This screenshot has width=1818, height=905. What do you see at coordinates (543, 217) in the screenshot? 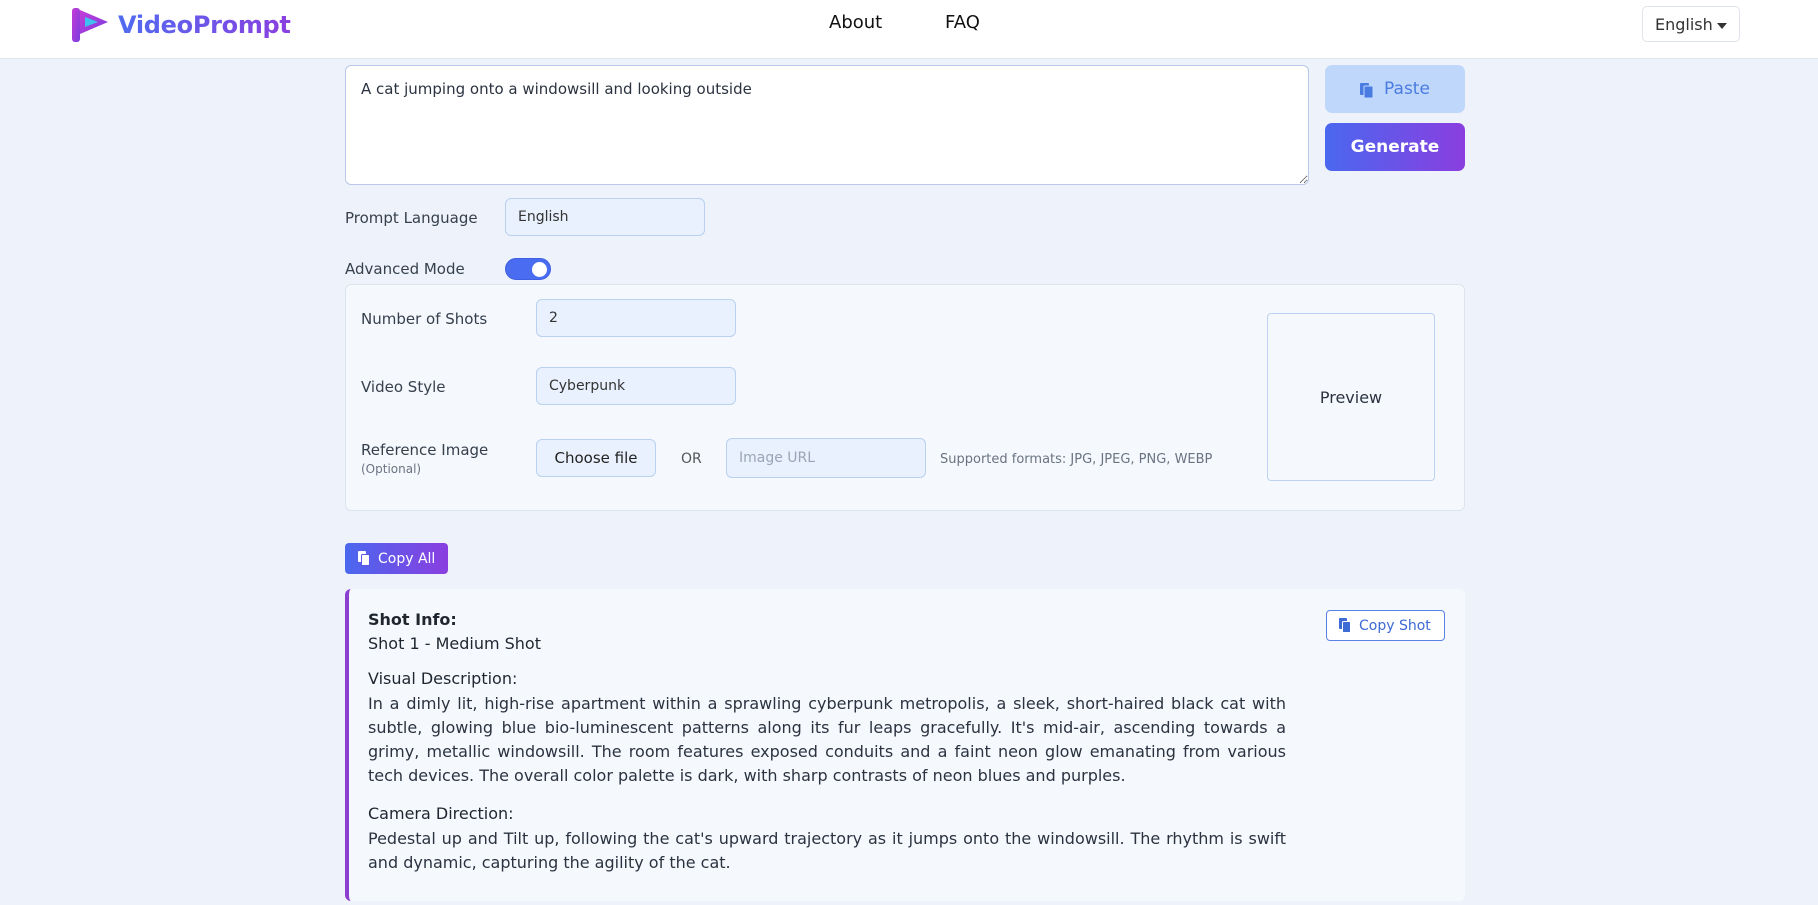
I see `prompt-language-value: English` at bounding box center [543, 217].